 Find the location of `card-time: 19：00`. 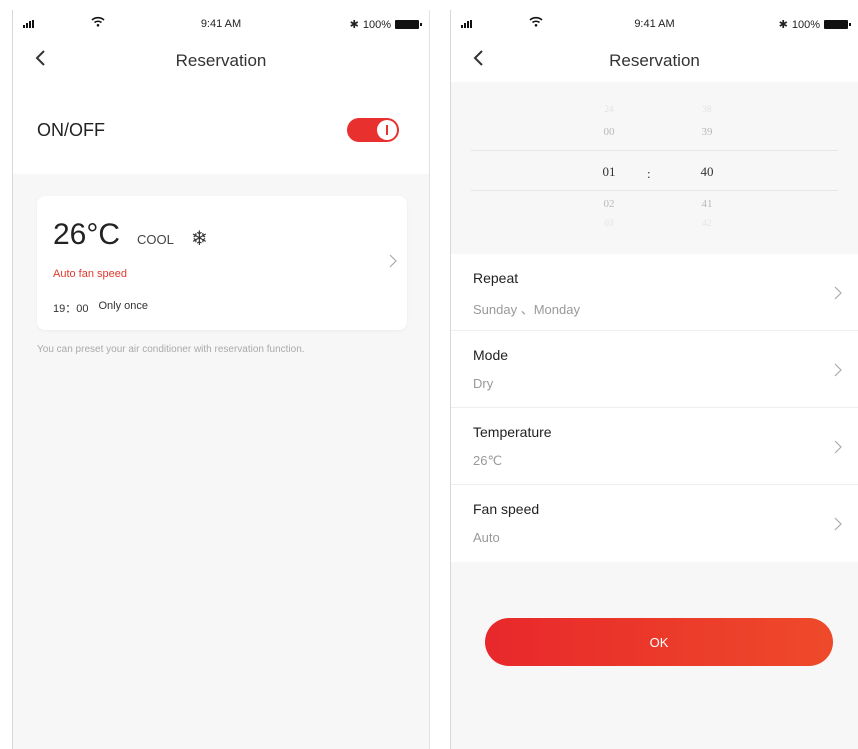

card-time: 19：00 is located at coordinates (71, 309).